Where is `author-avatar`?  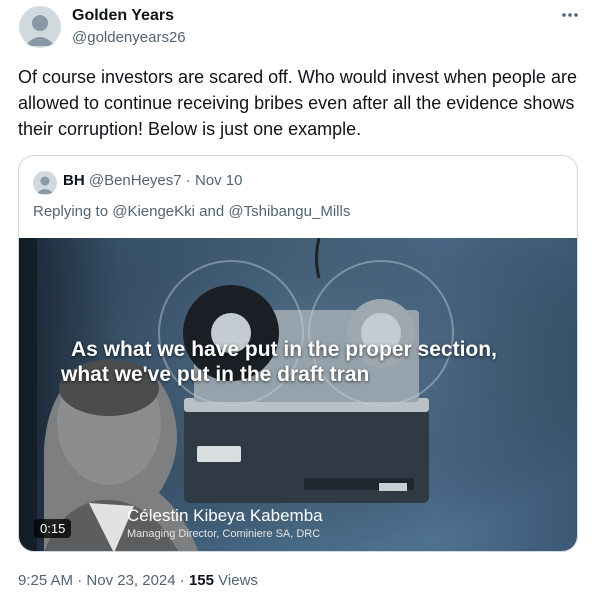
author-avatar is located at coordinates (40, 27).